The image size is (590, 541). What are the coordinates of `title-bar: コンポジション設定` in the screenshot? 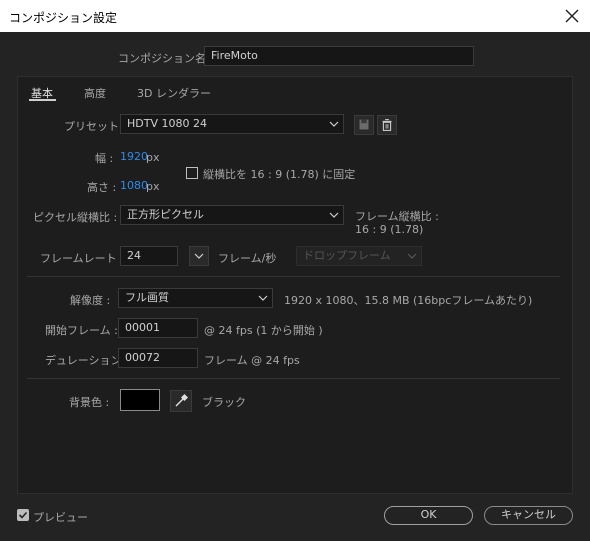 It's located at (295, 16).